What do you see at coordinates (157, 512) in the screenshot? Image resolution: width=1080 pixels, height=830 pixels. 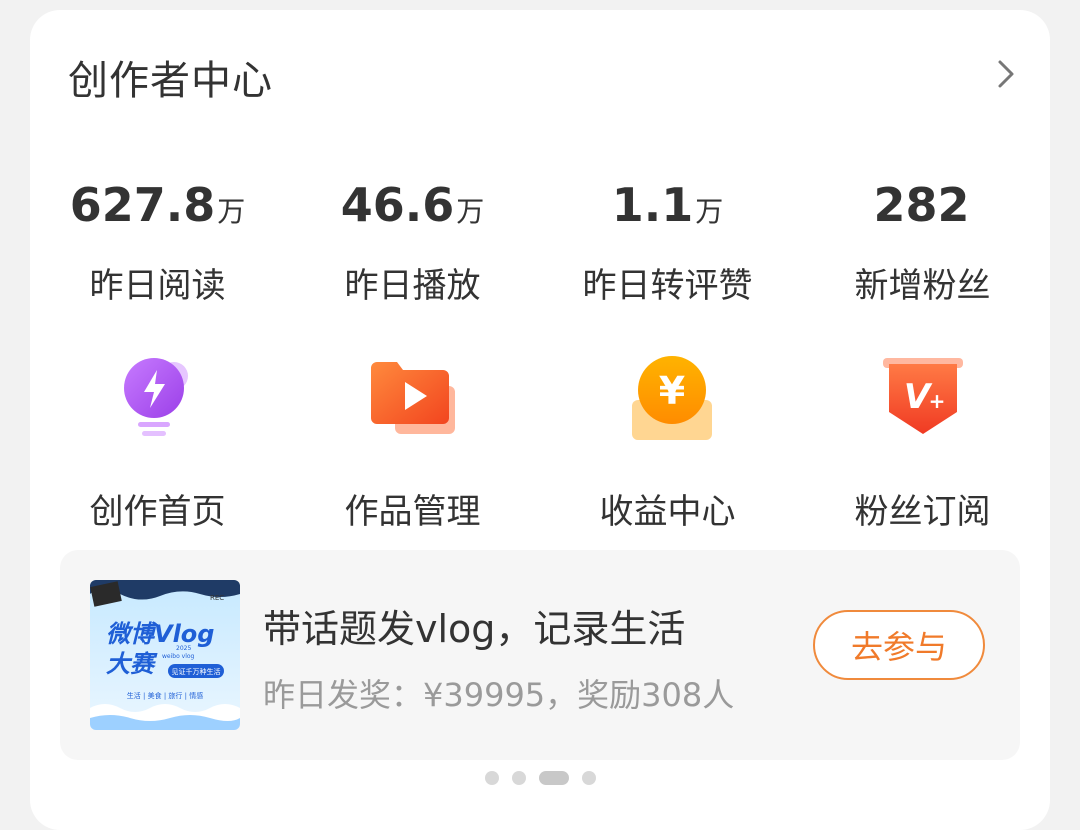 I see `tool-label: 创作首页` at bounding box center [157, 512].